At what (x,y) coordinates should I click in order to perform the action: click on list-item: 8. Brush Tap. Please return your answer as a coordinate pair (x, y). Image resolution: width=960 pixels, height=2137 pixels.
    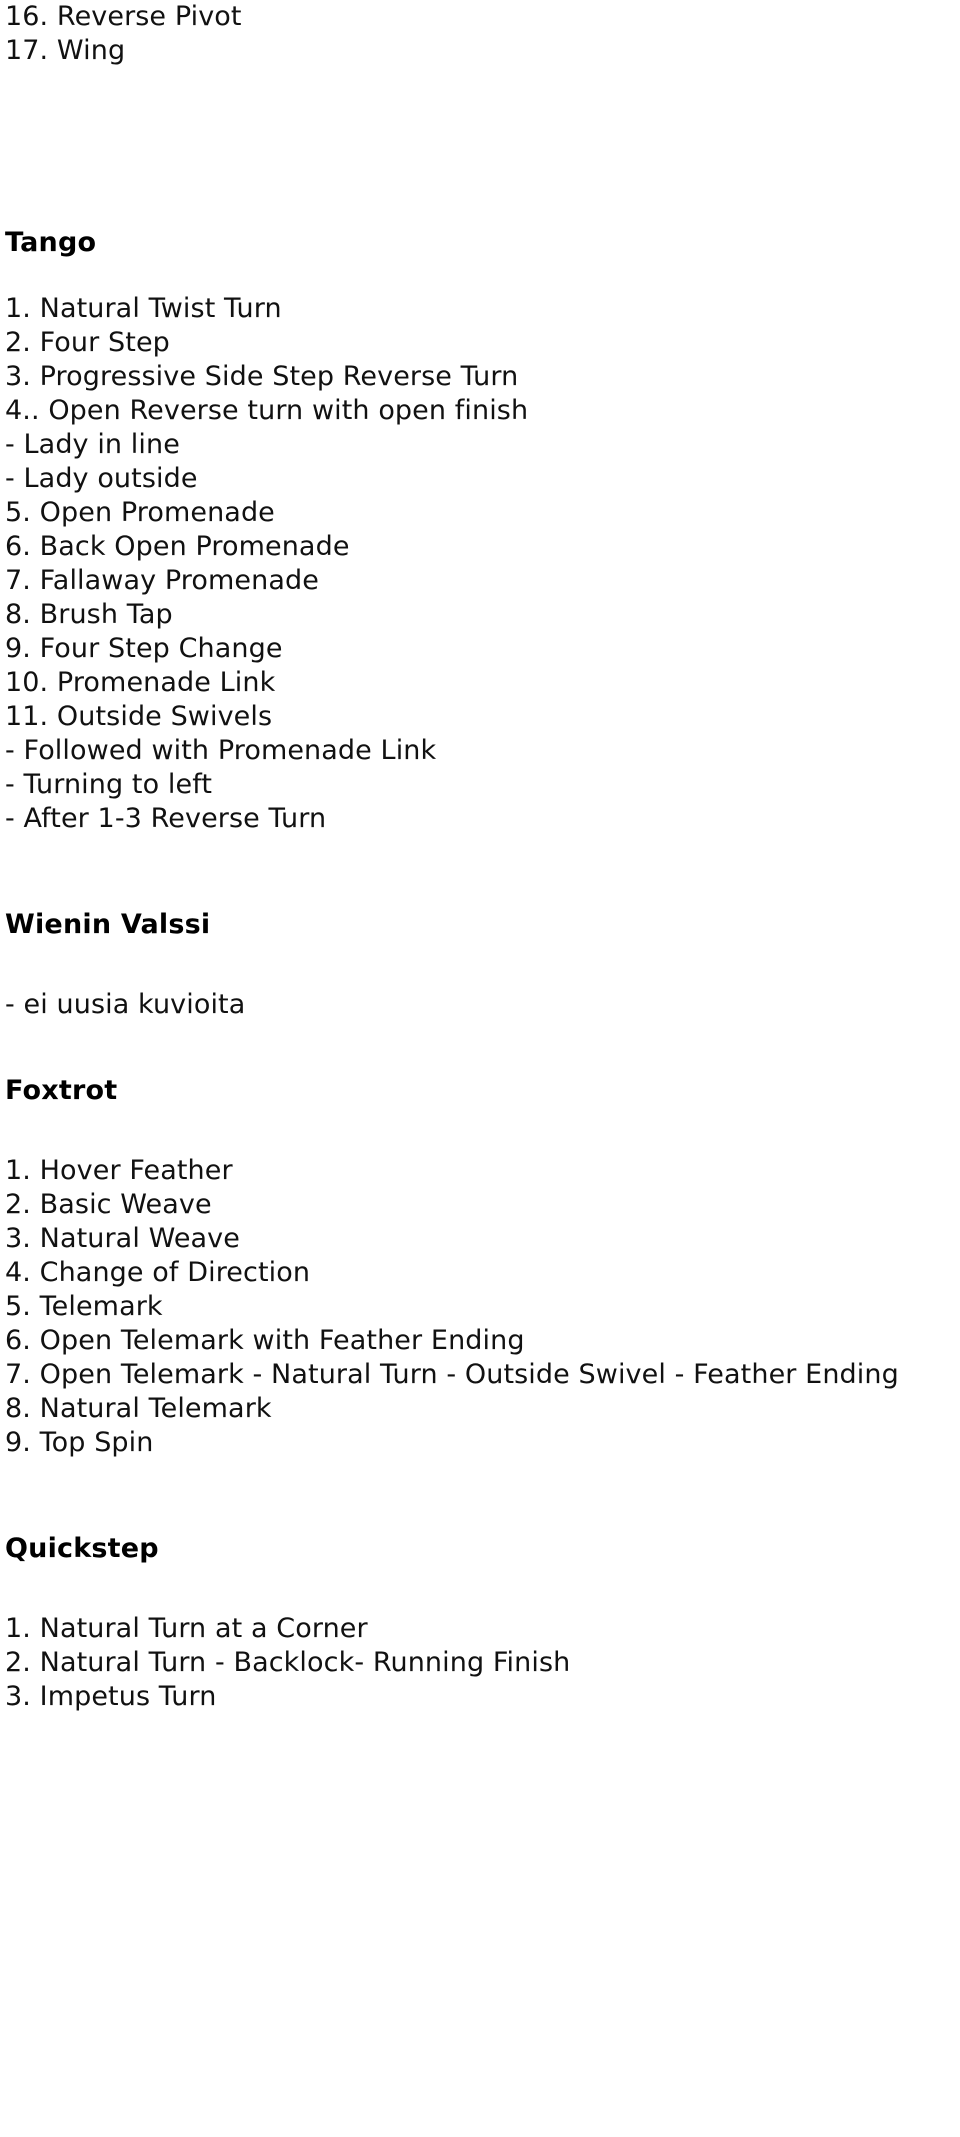
    Looking at the image, I should click on (89, 614).